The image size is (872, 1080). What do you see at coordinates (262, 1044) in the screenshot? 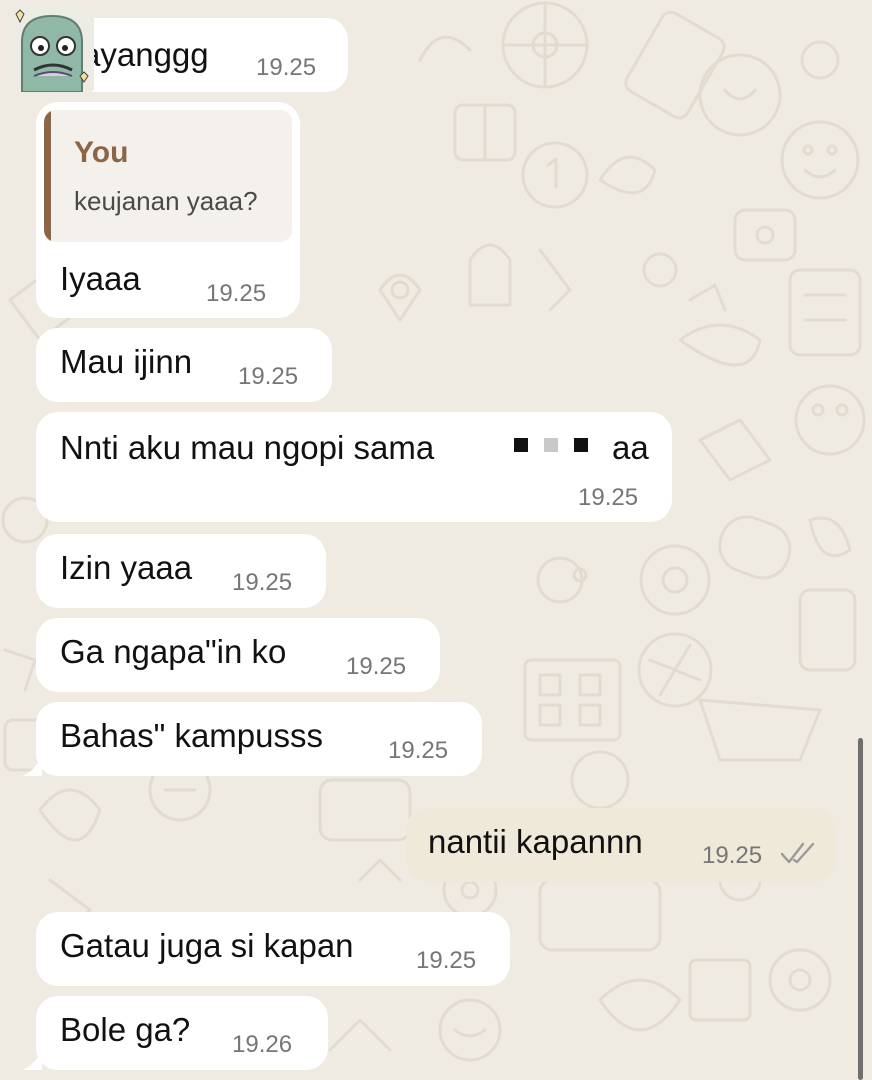
I see `message-time: 19.26` at bounding box center [262, 1044].